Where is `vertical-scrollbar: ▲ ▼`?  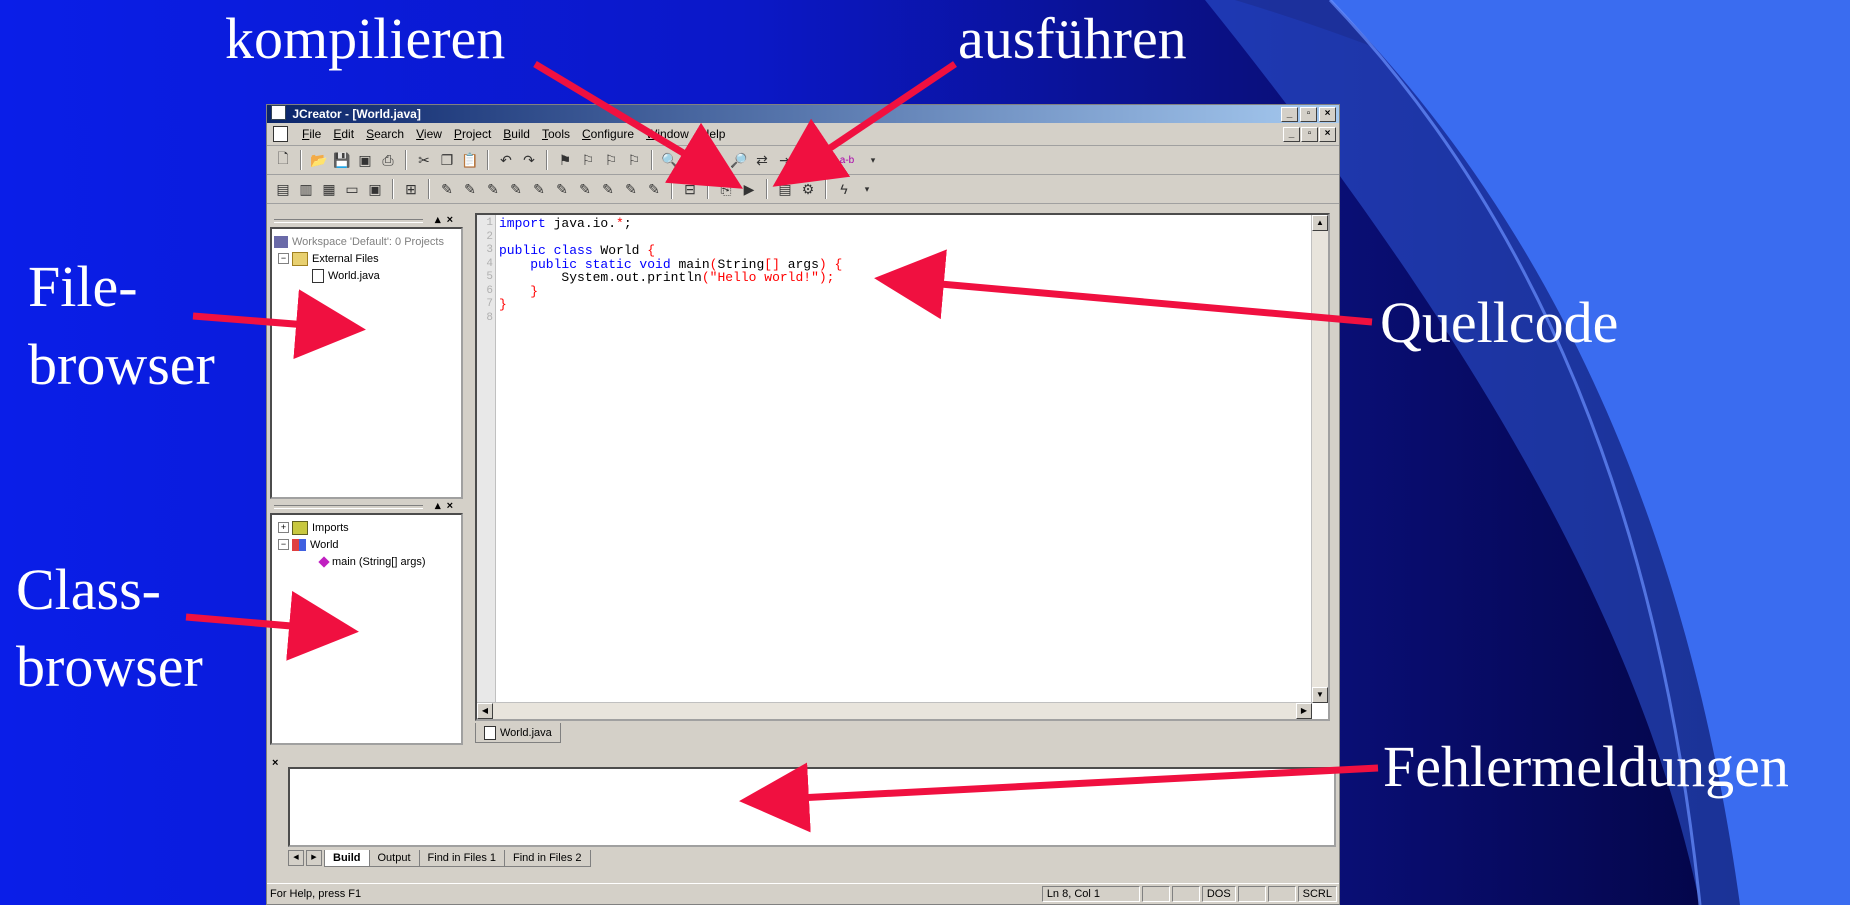 vertical-scrollbar: ▲ ▼ is located at coordinates (1319, 459).